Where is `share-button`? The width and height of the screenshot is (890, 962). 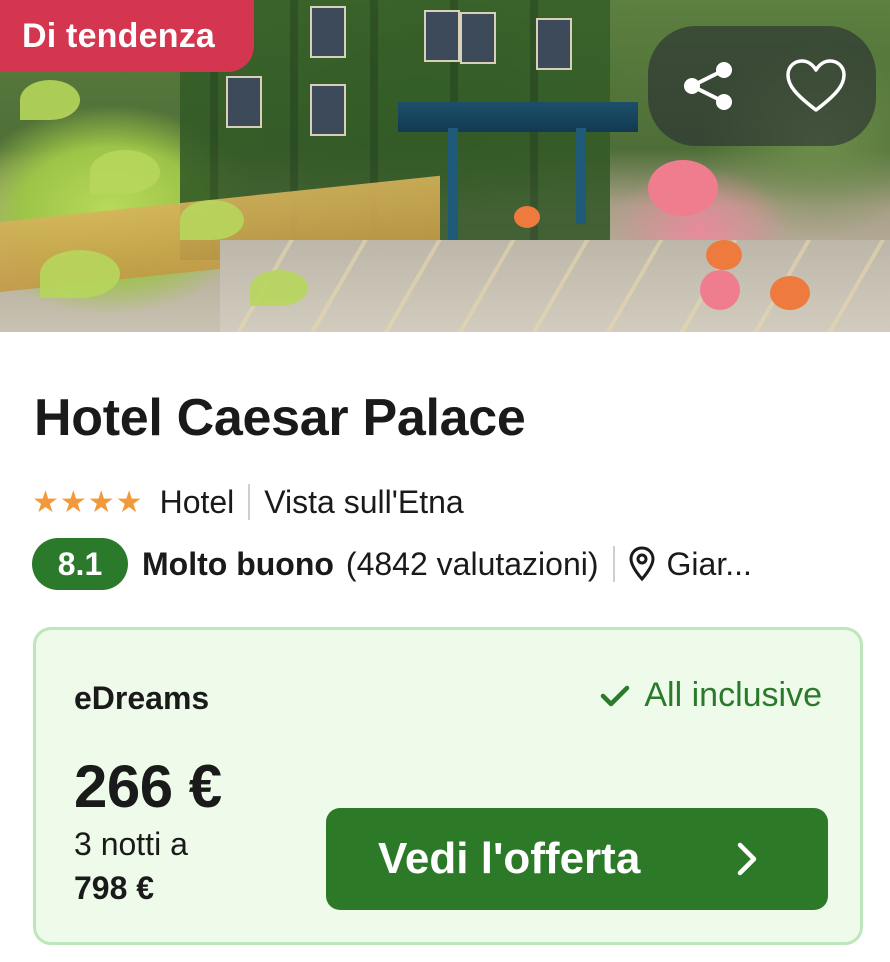
share-button is located at coordinates (708, 86).